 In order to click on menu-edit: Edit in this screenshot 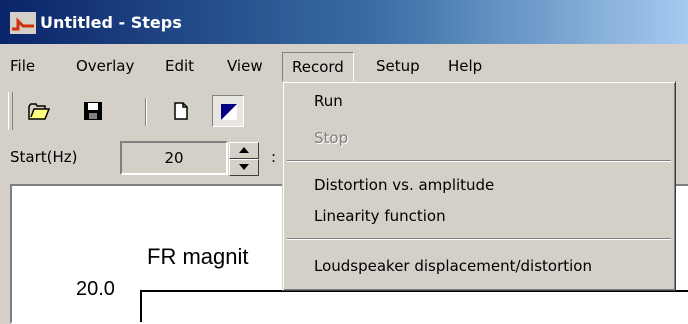, I will do `click(179, 66)`.